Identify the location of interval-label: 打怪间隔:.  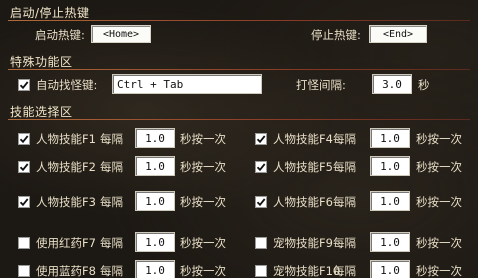
(321, 85).